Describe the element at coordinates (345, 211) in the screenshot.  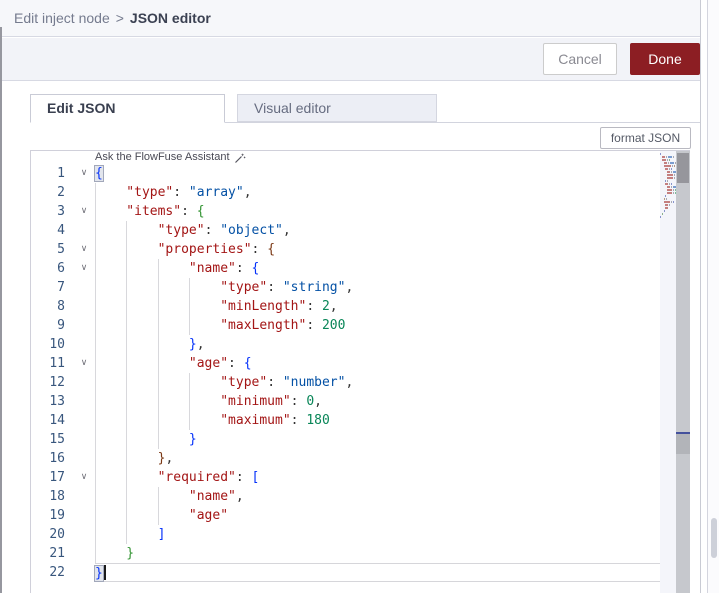
I see `code-line: 3 ∨ "items": {` at that location.